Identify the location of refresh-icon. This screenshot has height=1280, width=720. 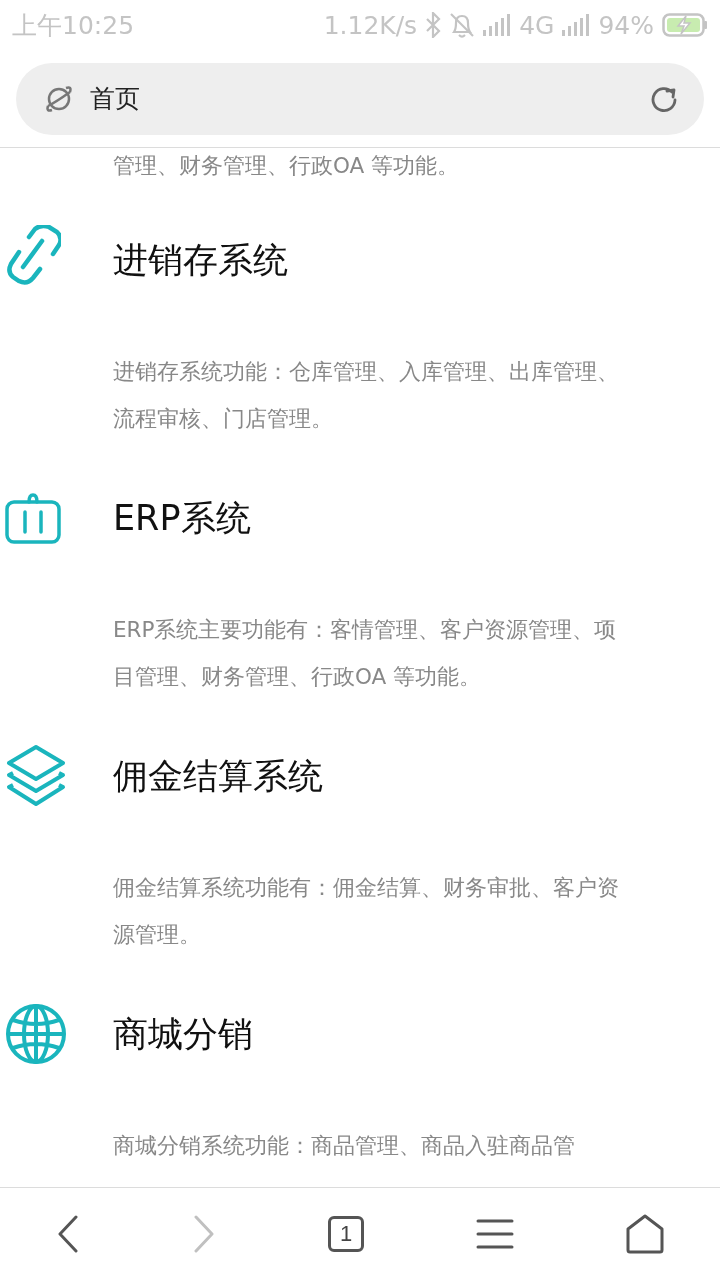
(664, 98).